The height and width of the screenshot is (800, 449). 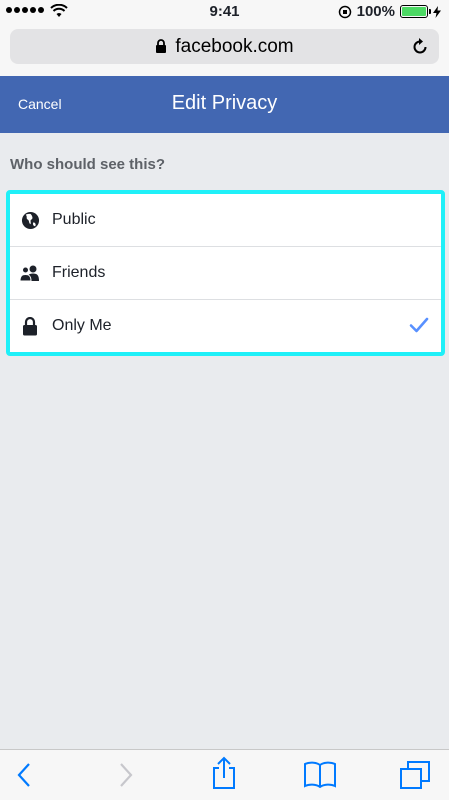 What do you see at coordinates (30, 273) in the screenshot?
I see `friends-icon` at bounding box center [30, 273].